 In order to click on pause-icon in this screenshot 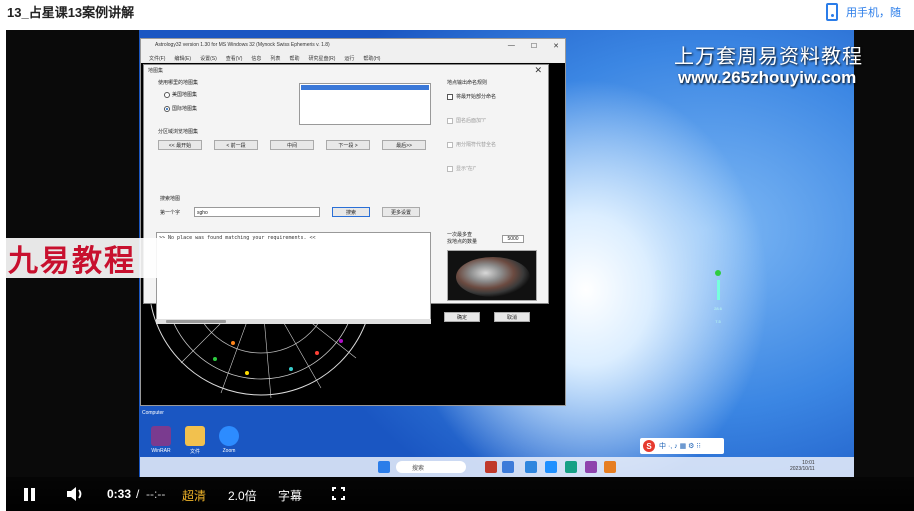, I will do `click(30, 494)`.